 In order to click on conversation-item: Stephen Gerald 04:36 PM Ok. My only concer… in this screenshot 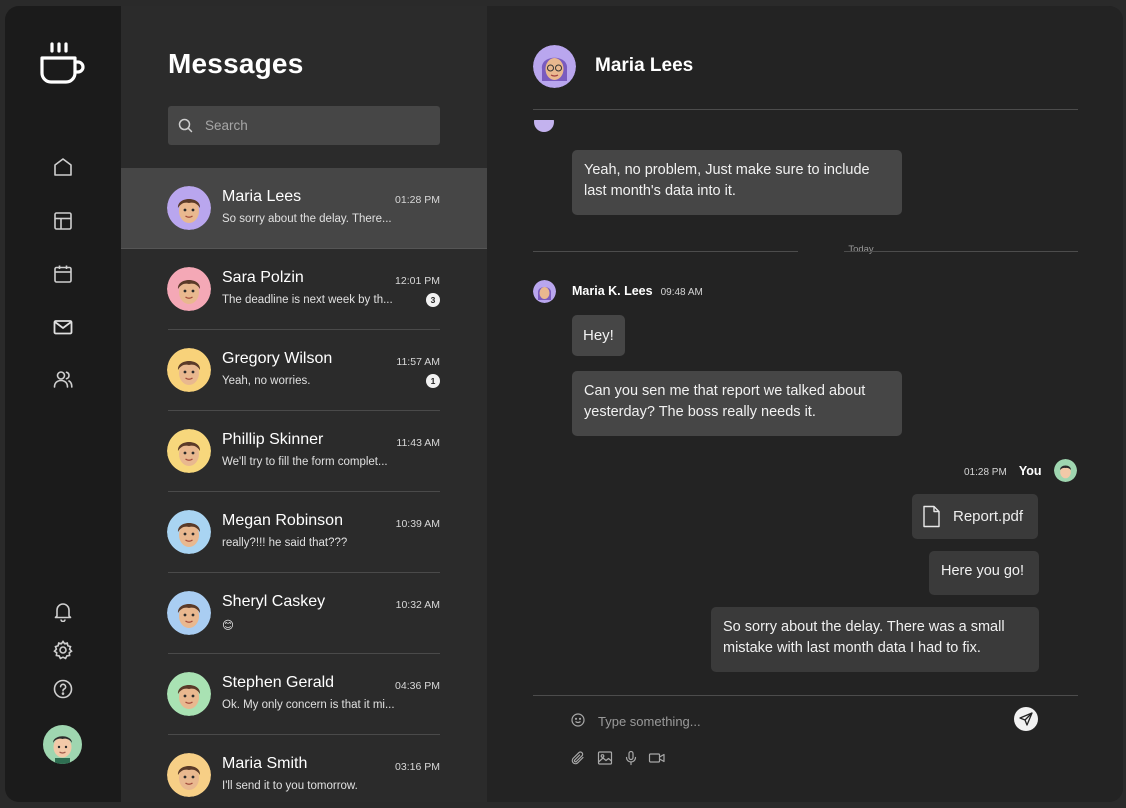, I will do `click(304, 694)`.